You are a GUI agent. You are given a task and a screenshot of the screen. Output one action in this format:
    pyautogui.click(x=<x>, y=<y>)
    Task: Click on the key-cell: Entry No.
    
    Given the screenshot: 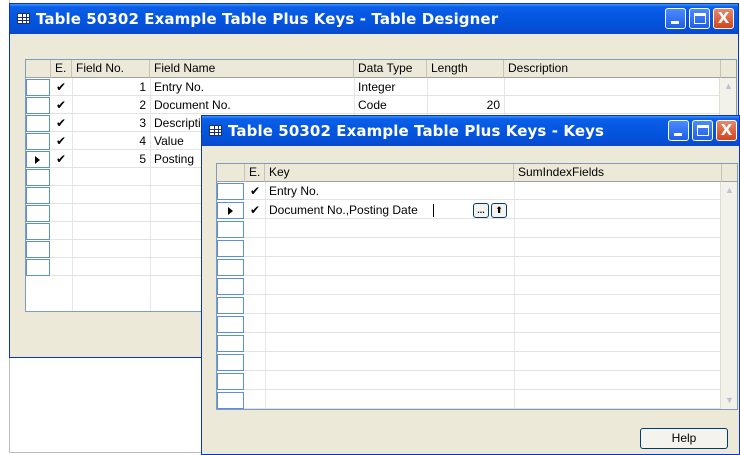 What is the action you would take?
    pyautogui.click(x=389, y=191)
    